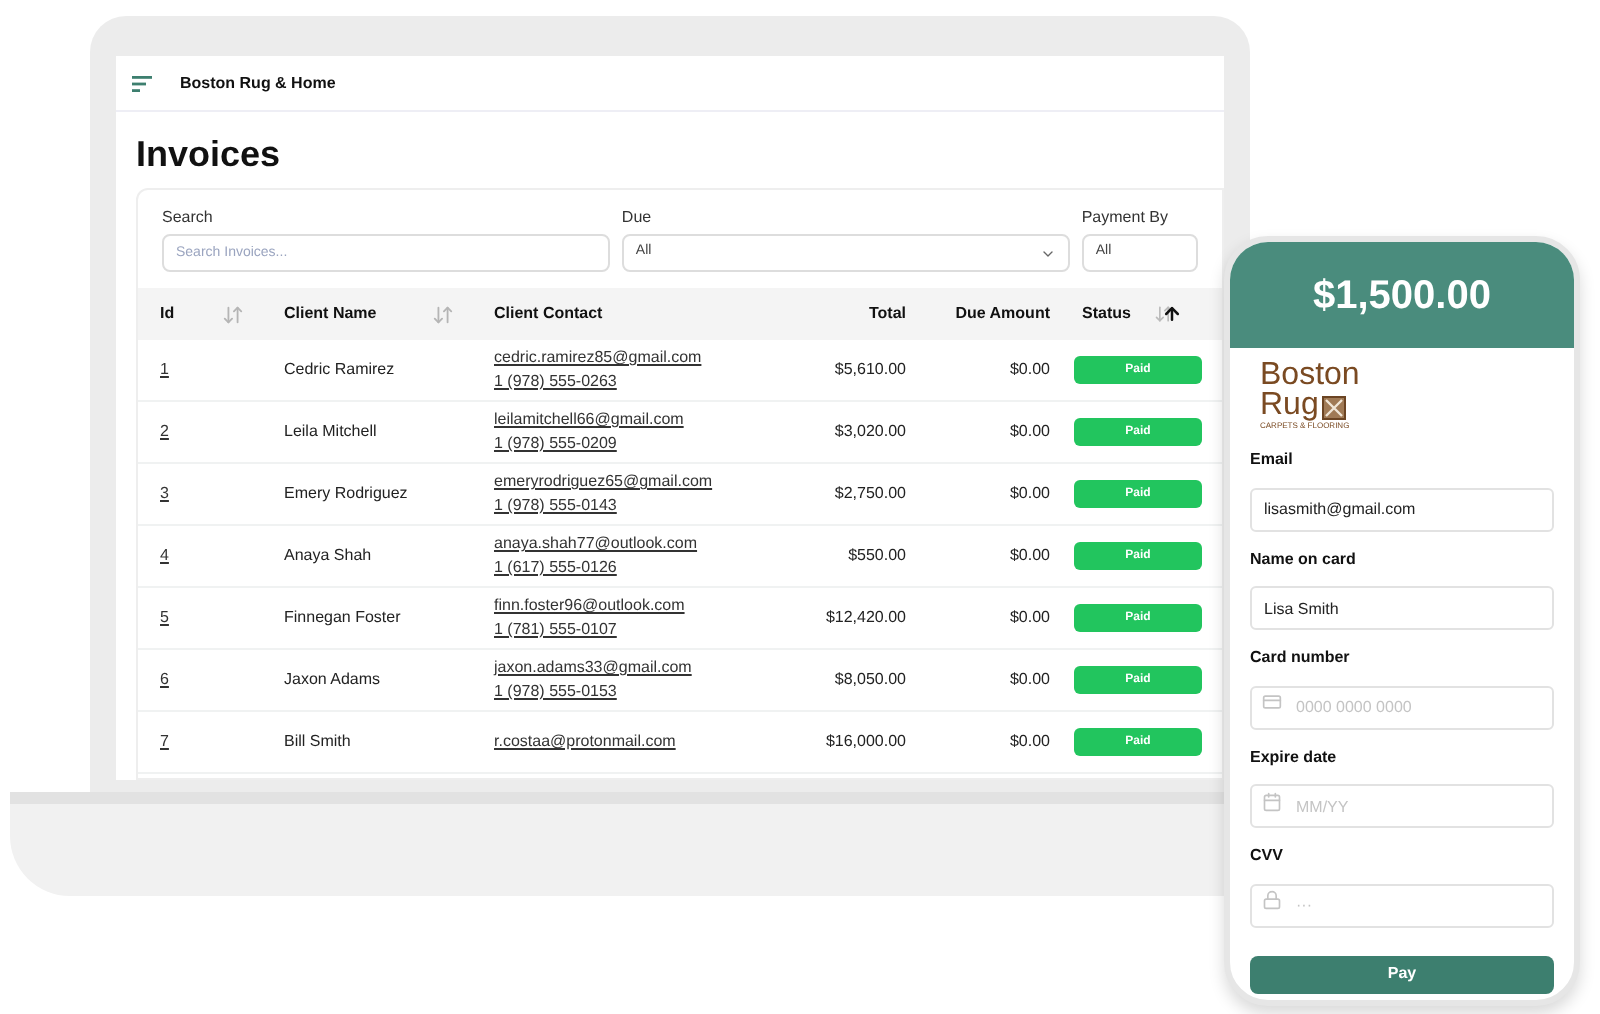  I want to click on email-link: finn.foster96@outlook.com, so click(644, 606).